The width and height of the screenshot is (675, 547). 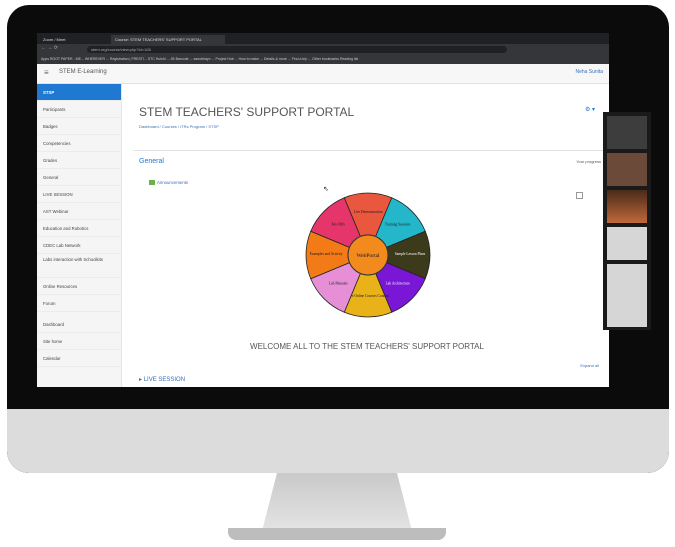 What do you see at coordinates (338, 441) in the screenshot?
I see `monitor-chin` at bounding box center [338, 441].